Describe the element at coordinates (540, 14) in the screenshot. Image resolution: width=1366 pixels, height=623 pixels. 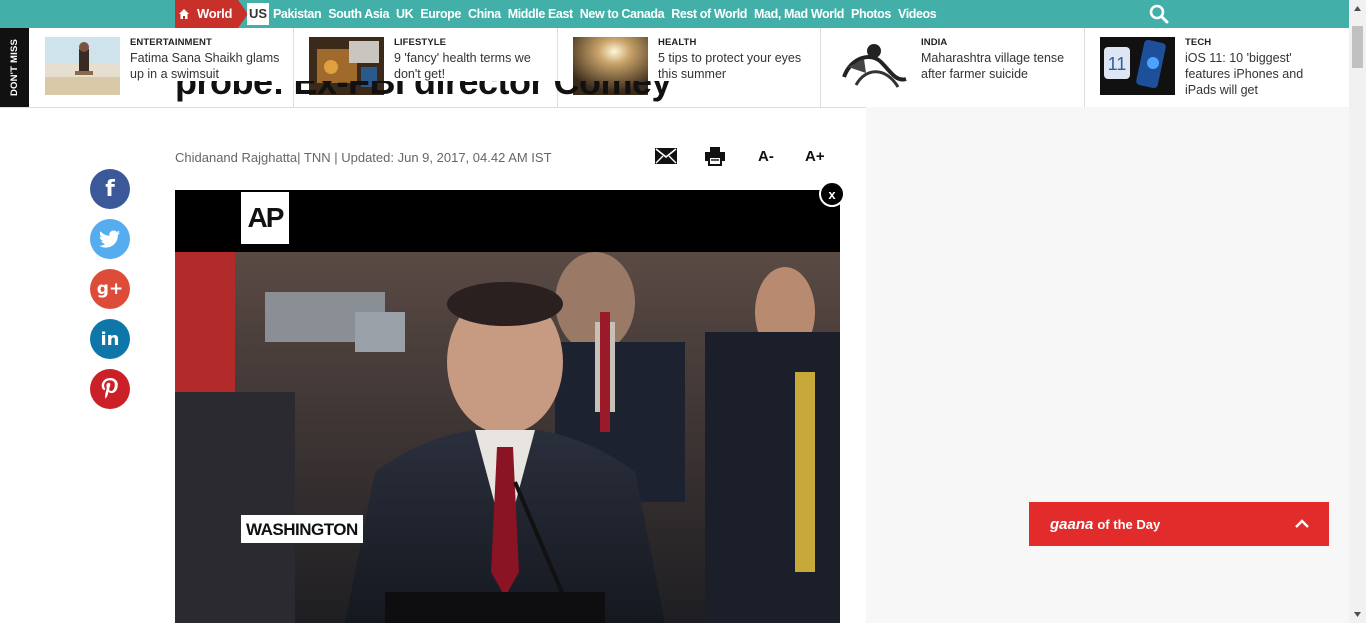
I see `nav-link-middle-east: Middle East` at that location.